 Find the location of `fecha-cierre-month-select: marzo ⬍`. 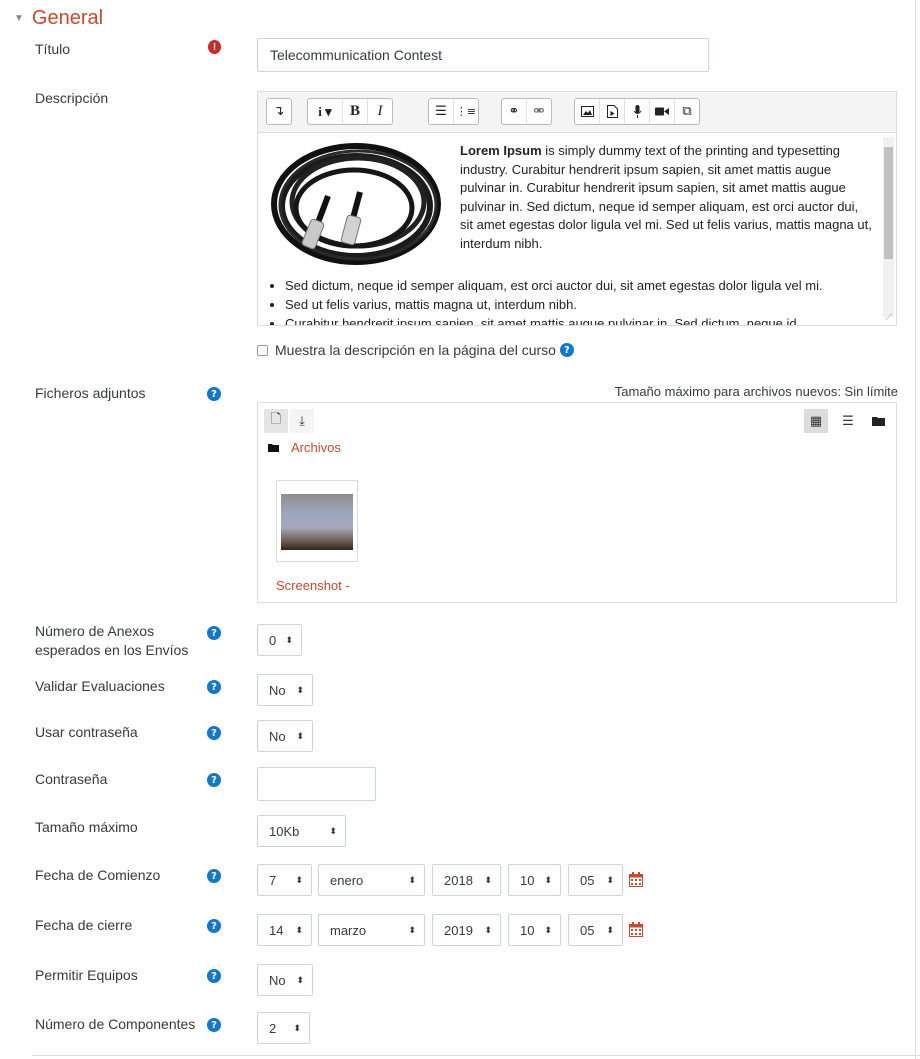

fecha-cierre-month-select: marzo ⬍ is located at coordinates (371, 930).